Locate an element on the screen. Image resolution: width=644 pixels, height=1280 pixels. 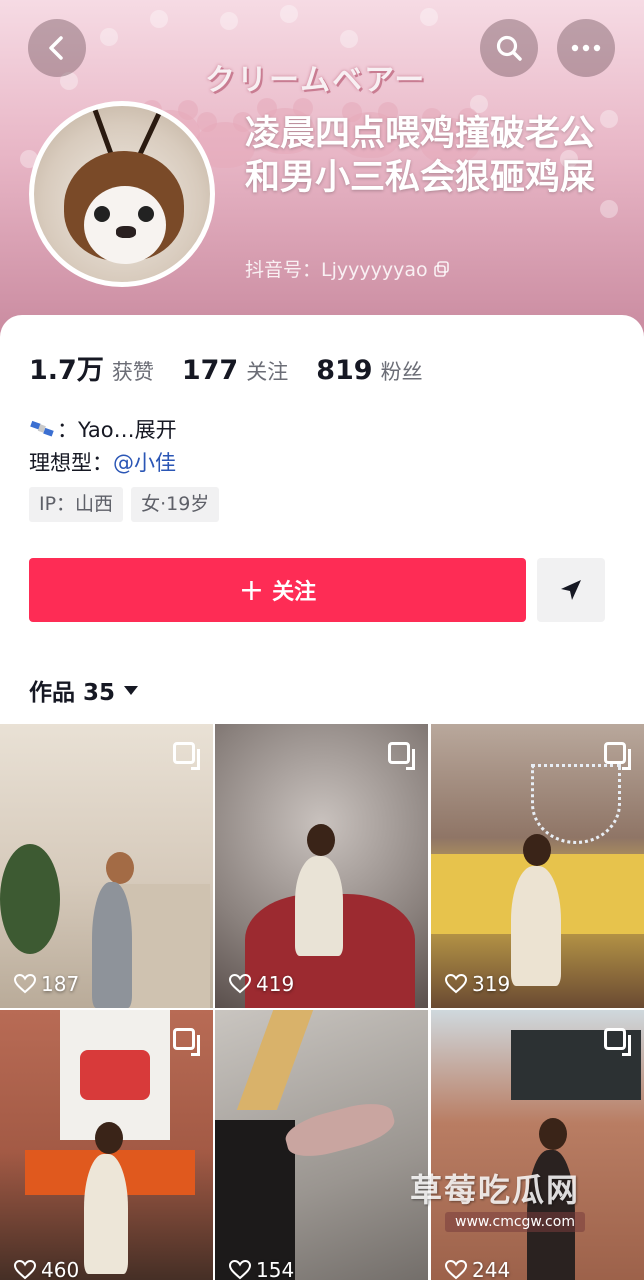
douyin-id-text: 抖音号：Ljyyyyyyao is located at coordinates (336, 270).